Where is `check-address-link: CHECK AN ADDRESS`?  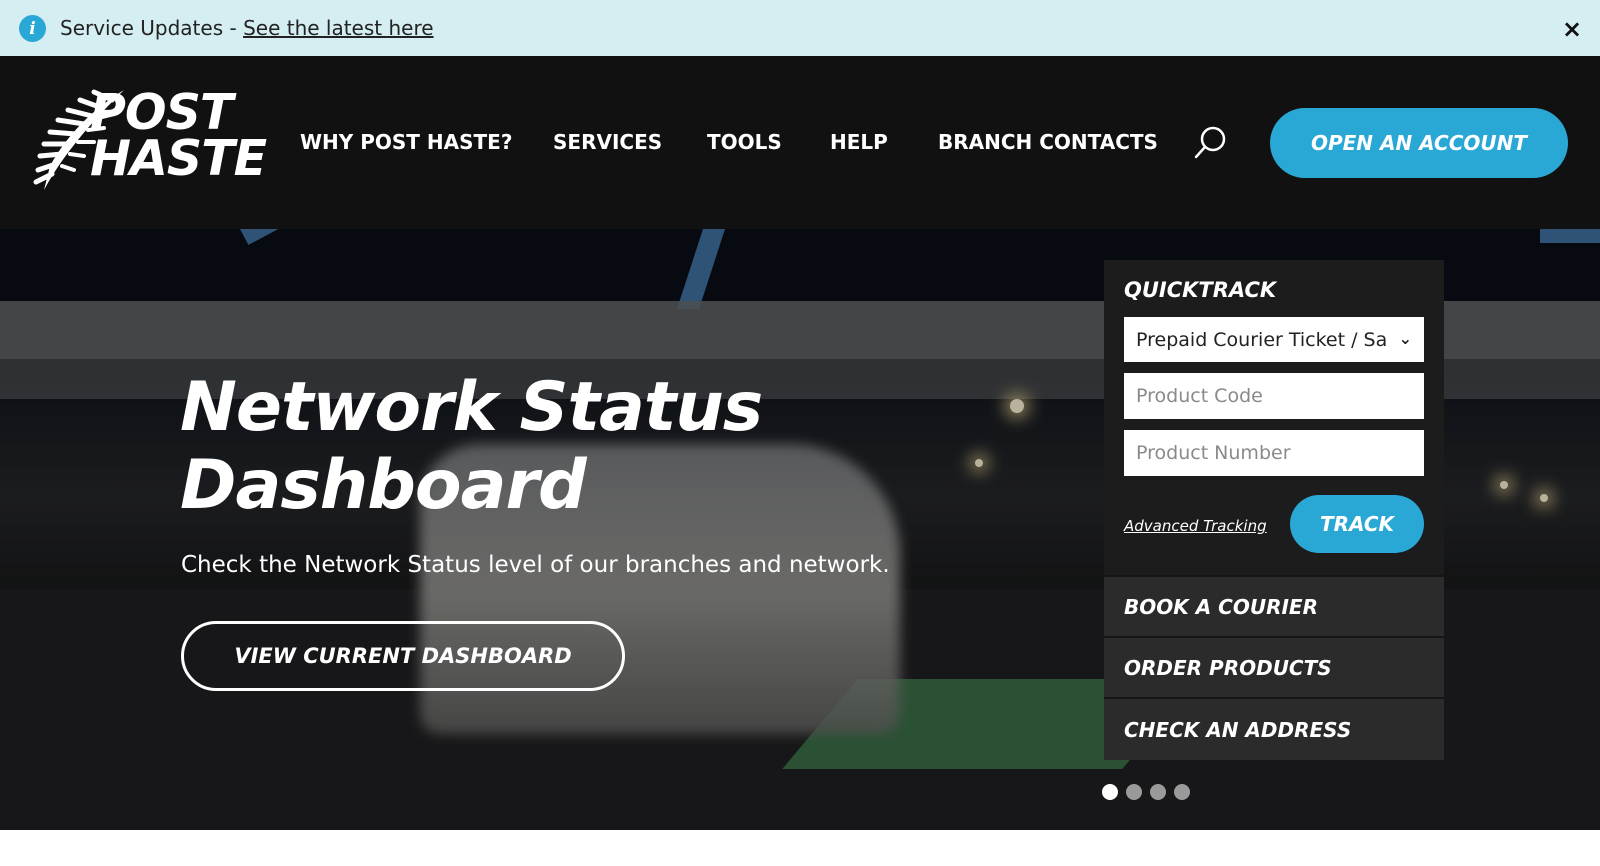
check-address-link: CHECK AN ADDRESS is located at coordinates (1274, 728).